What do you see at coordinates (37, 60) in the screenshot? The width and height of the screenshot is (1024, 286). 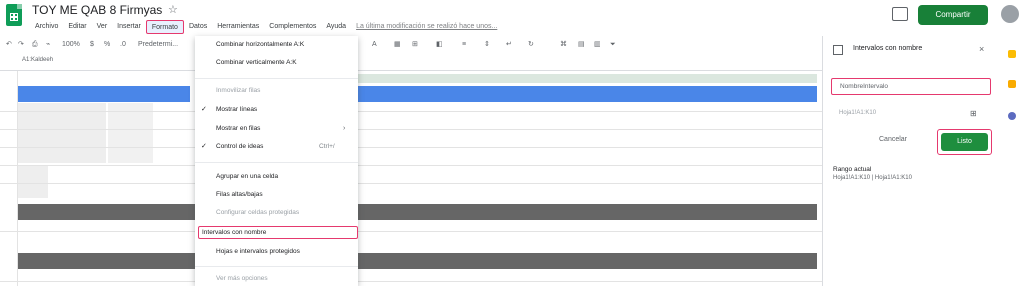 I see `name-box: A1:Kaldeeh` at bounding box center [37, 60].